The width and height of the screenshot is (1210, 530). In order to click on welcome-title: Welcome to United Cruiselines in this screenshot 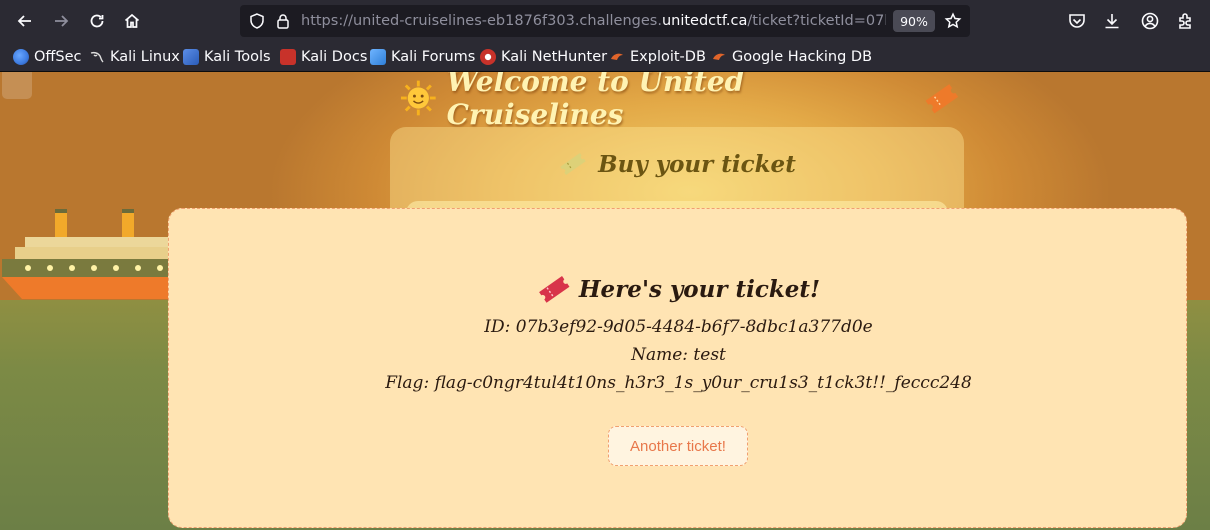, I will do `click(595, 101)`.